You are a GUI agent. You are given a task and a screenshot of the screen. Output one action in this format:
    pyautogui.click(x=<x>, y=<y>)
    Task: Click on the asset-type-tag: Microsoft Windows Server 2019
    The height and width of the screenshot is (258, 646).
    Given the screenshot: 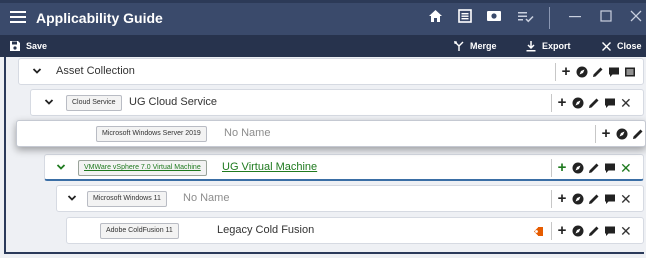 What is the action you would take?
    pyautogui.click(x=151, y=134)
    